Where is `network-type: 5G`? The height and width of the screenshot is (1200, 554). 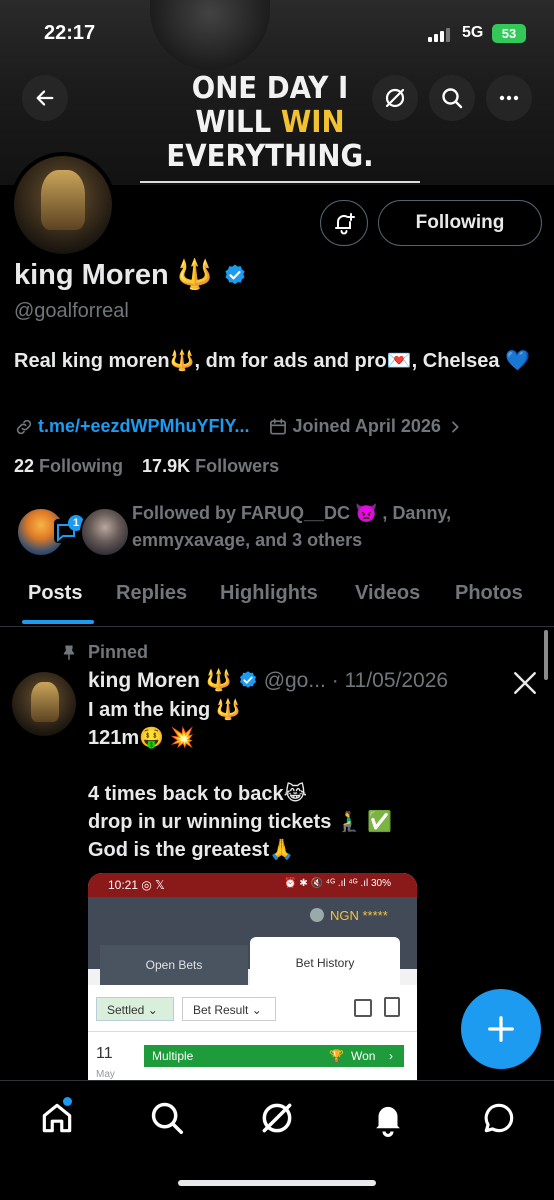
network-type: 5G is located at coordinates (473, 32).